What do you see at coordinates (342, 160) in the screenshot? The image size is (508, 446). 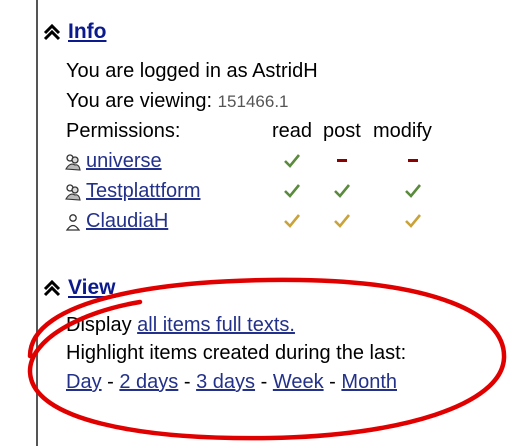 I see `post-denied-dash-icon` at bounding box center [342, 160].